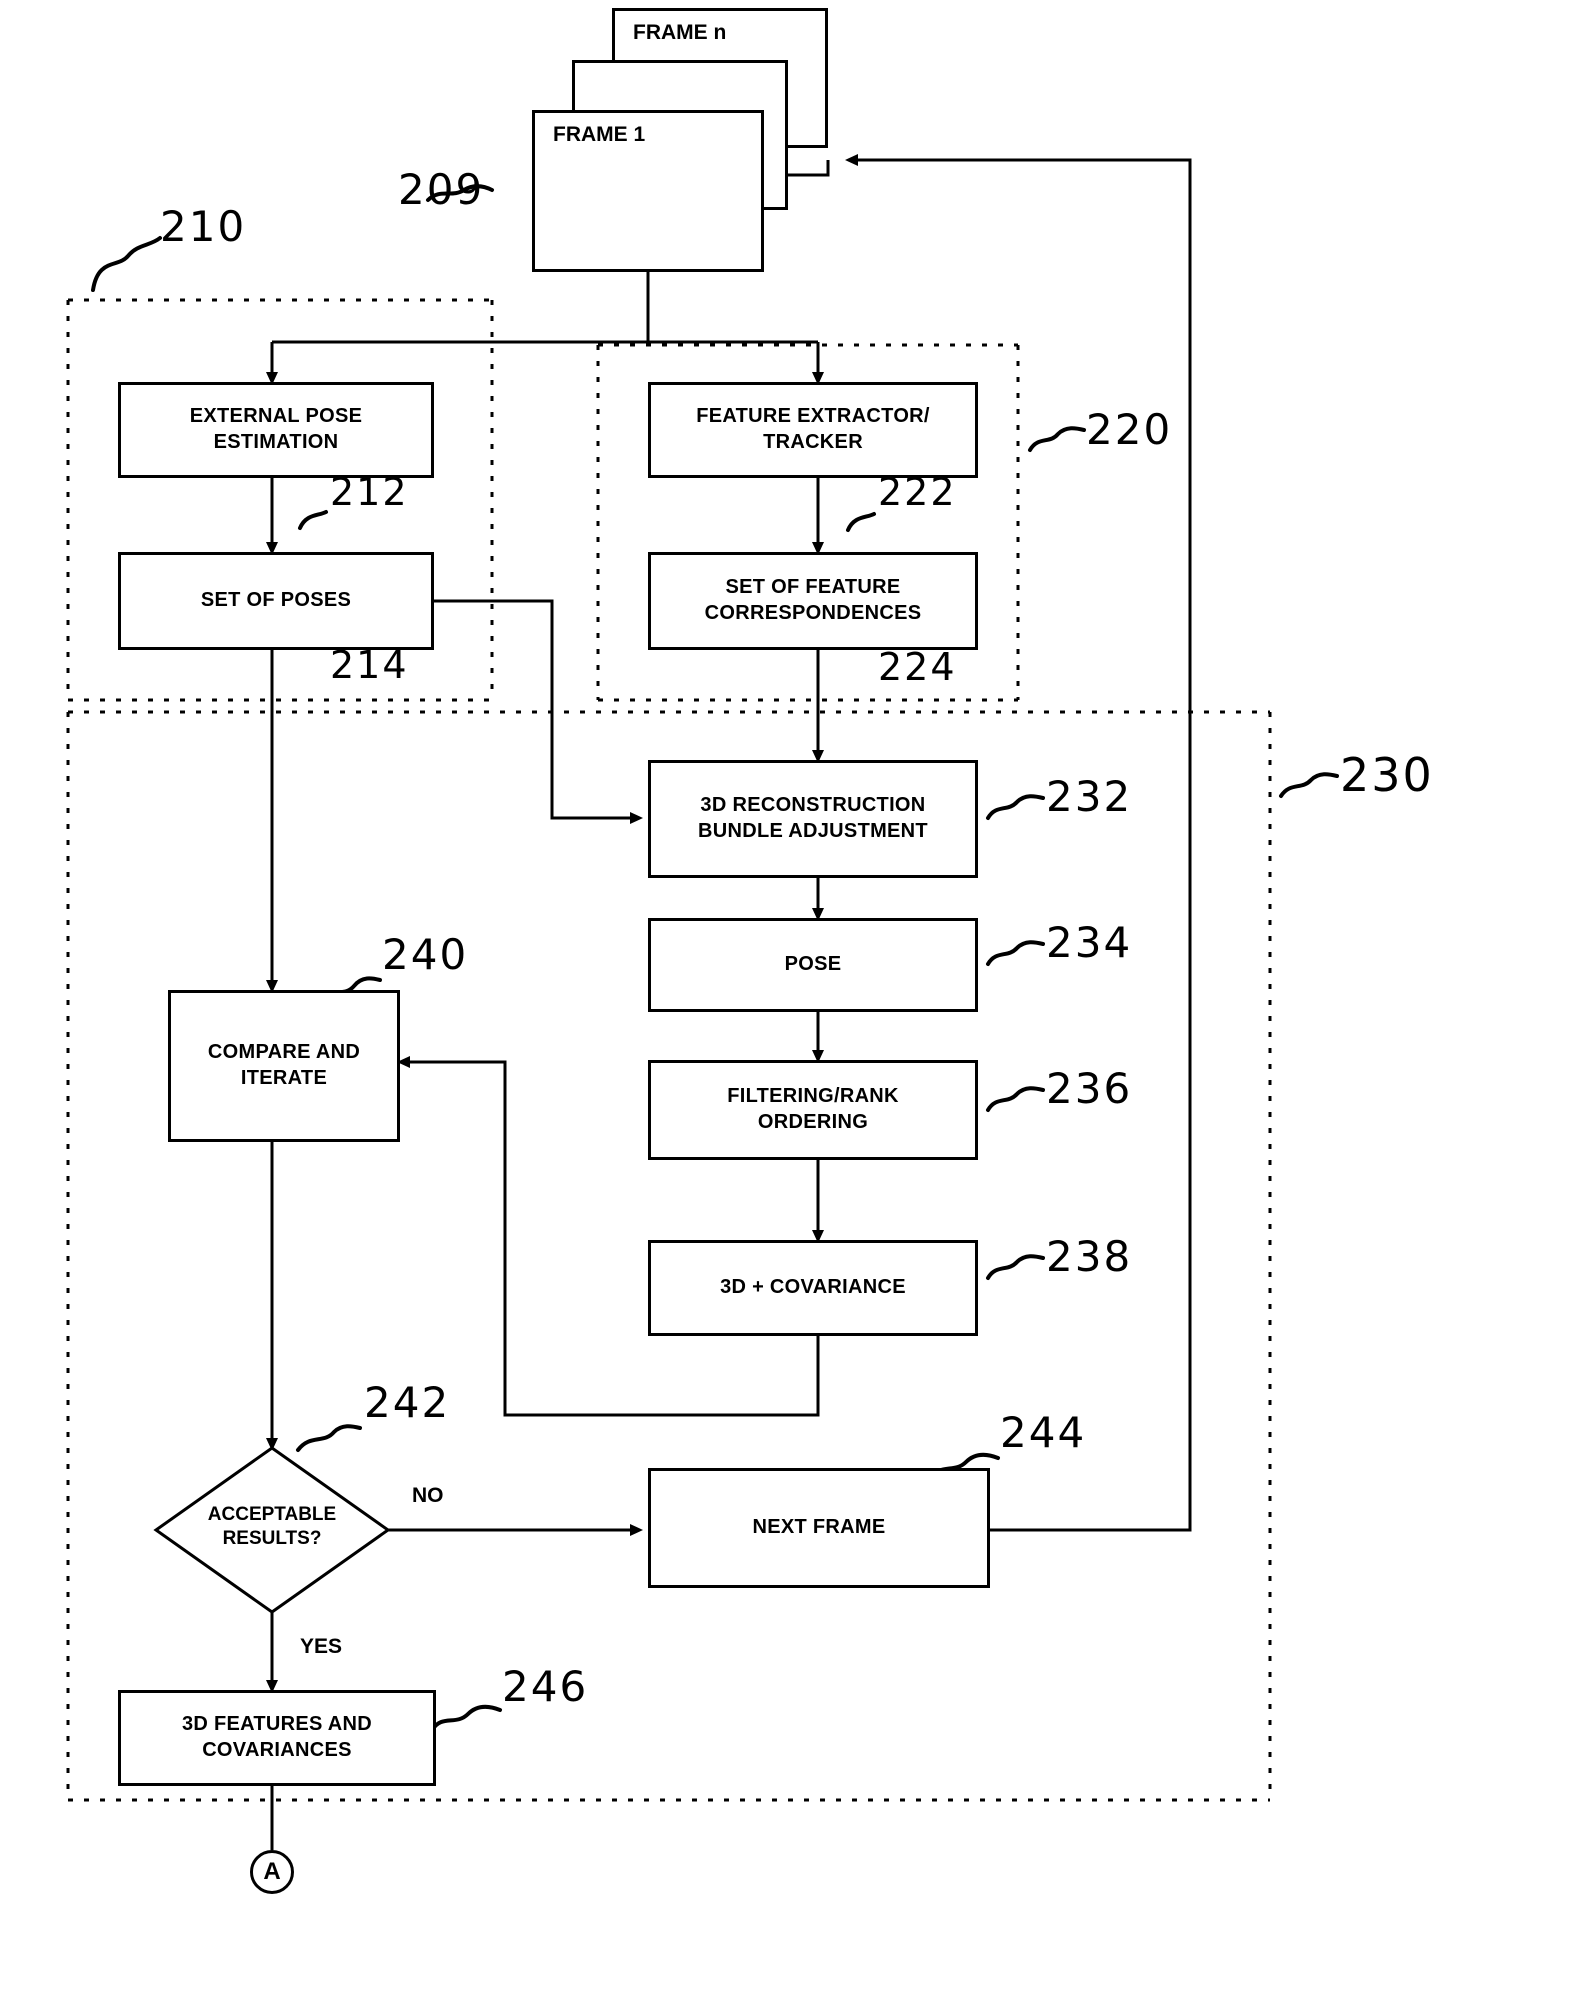 The image size is (1574, 1993). What do you see at coordinates (813, 601) in the screenshot?
I see `set-of-feature-correspondences-box: SET OF FEATURE CORRESPONDENCES` at bounding box center [813, 601].